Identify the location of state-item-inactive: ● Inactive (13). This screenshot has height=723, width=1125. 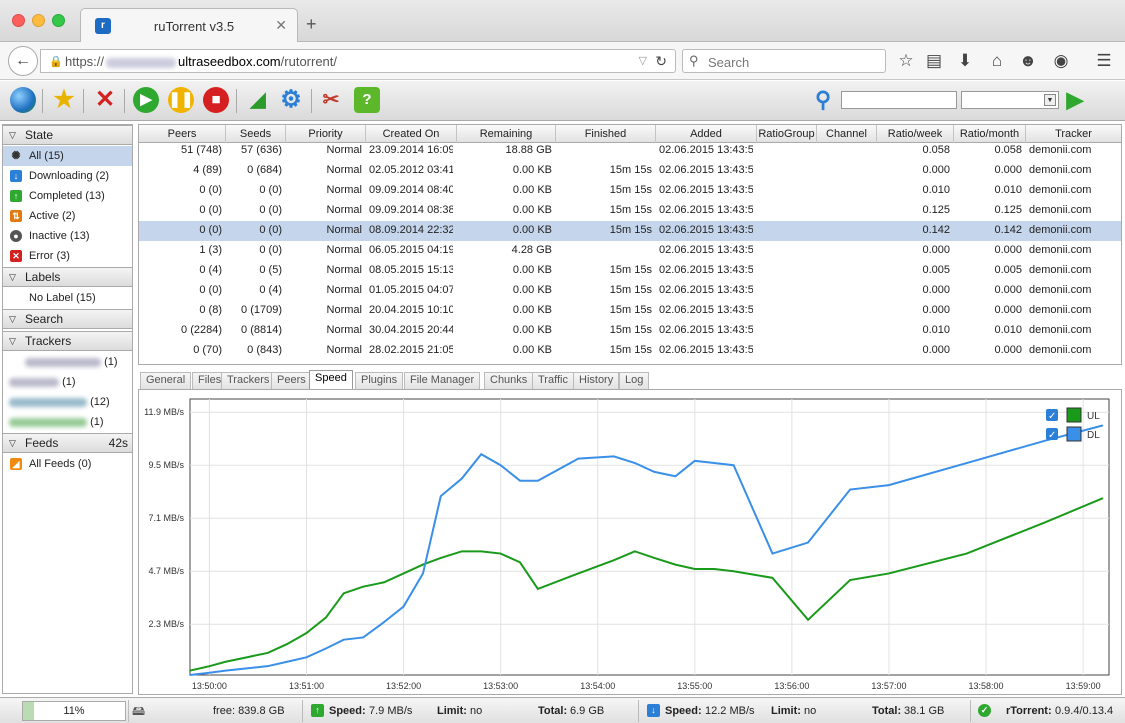
(67, 236).